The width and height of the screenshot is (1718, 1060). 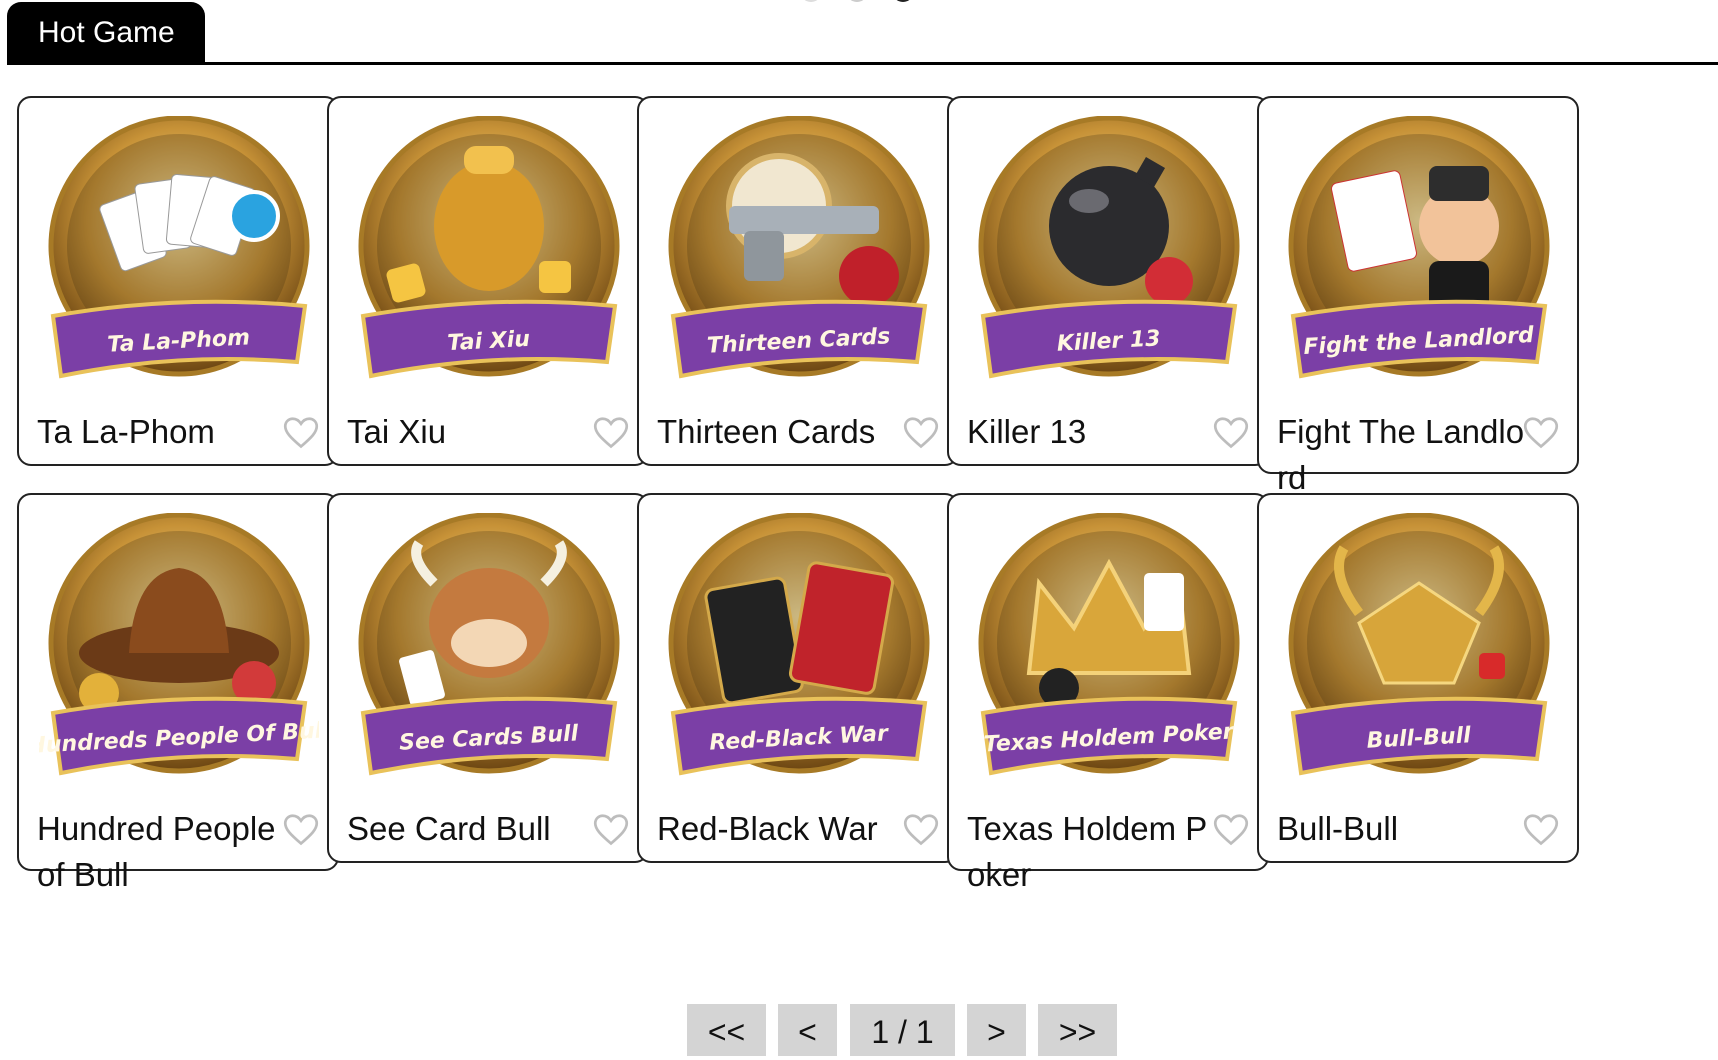 I want to click on game-thumbnail: Tai Xiu, so click(x=489, y=255).